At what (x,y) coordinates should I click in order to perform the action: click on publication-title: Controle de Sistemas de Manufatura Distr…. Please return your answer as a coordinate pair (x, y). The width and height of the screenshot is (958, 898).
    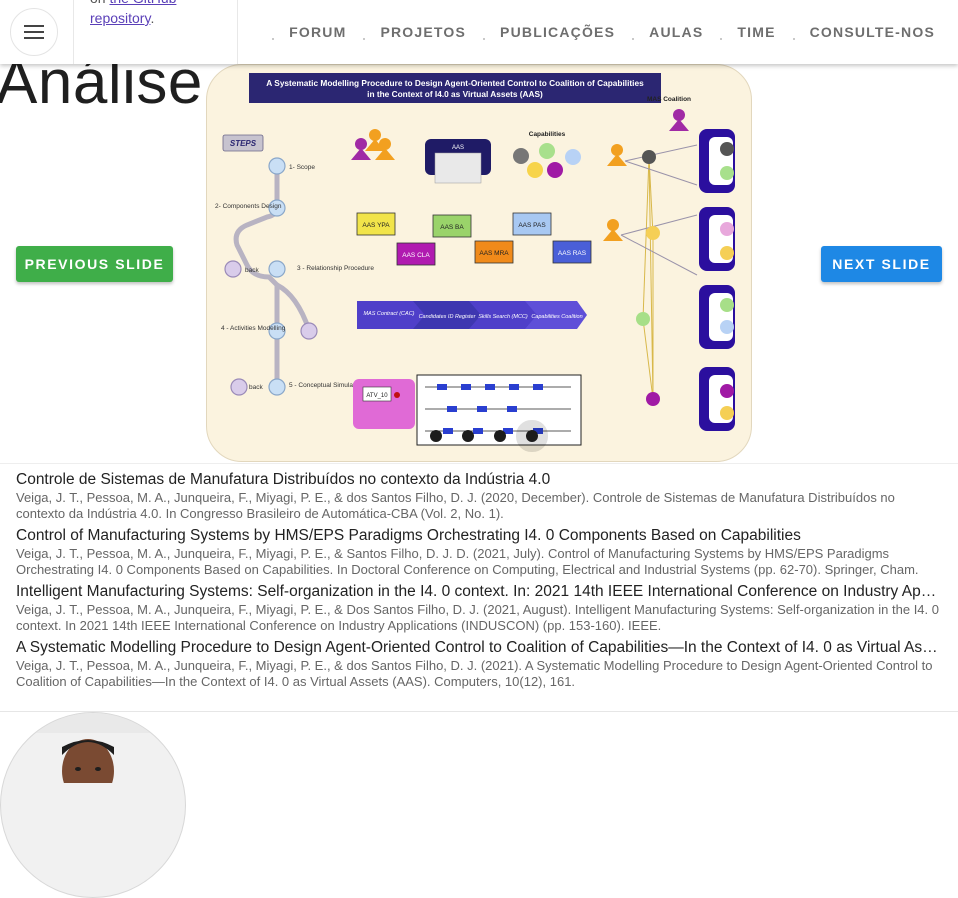
    Looking at the image, I should click on (479, 480).